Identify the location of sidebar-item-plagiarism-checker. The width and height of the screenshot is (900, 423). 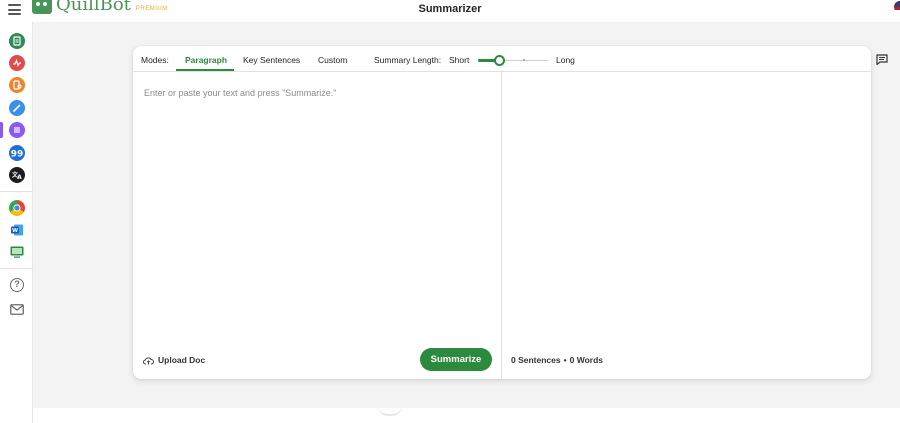
(17, 85).